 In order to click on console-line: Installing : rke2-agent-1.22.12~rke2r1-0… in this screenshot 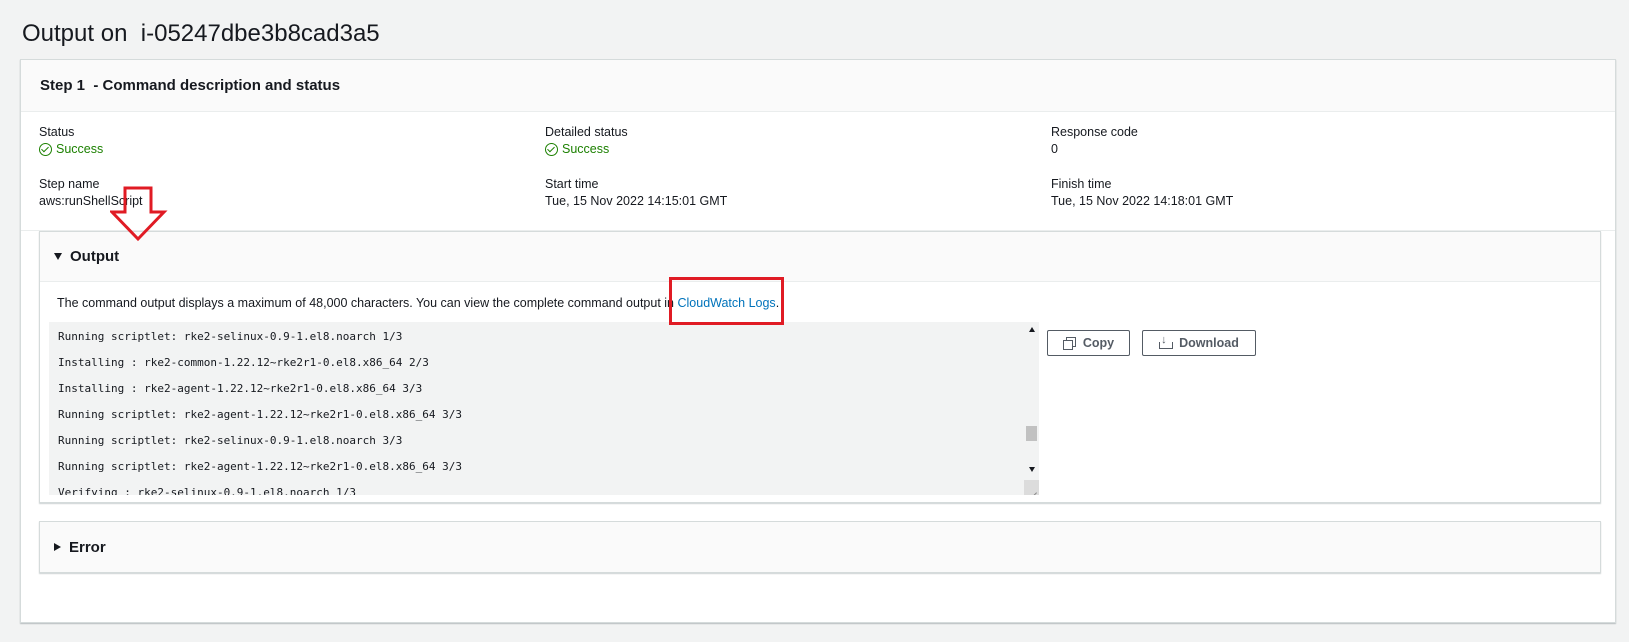, I will do `click(240, 388)`.